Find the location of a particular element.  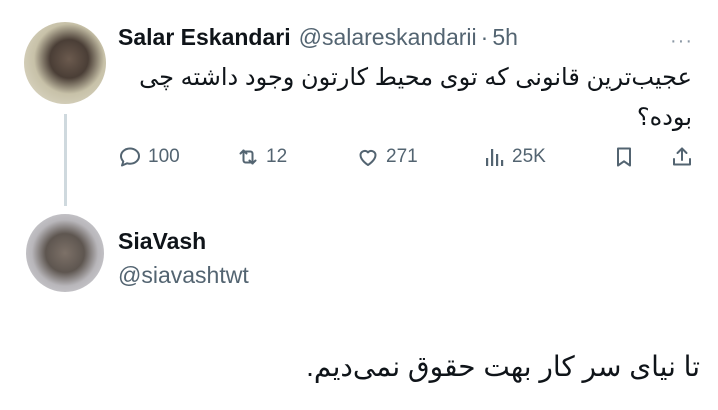

bookmark-button is located at coordinates (627, 157).